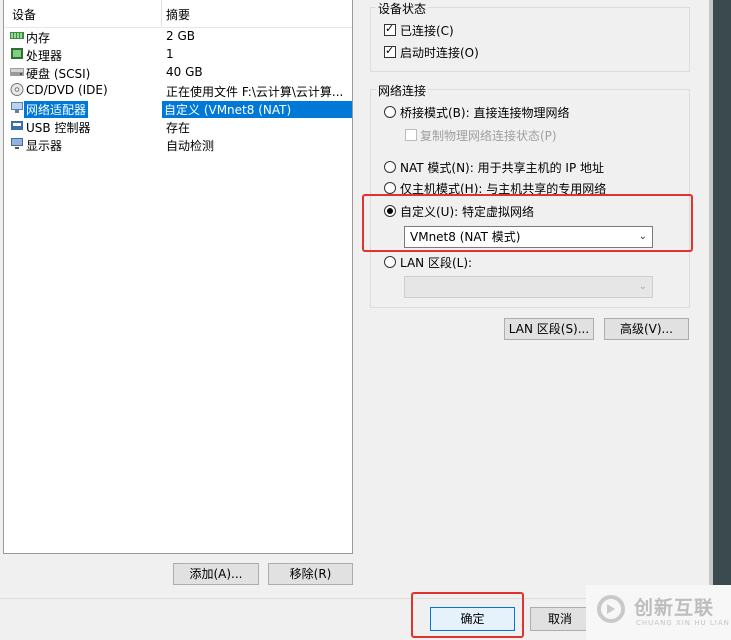 Image resolution: width=731 pixels, height=640 pixels. I want to click on network-connection-title: 网络连接, so click(402, 90).